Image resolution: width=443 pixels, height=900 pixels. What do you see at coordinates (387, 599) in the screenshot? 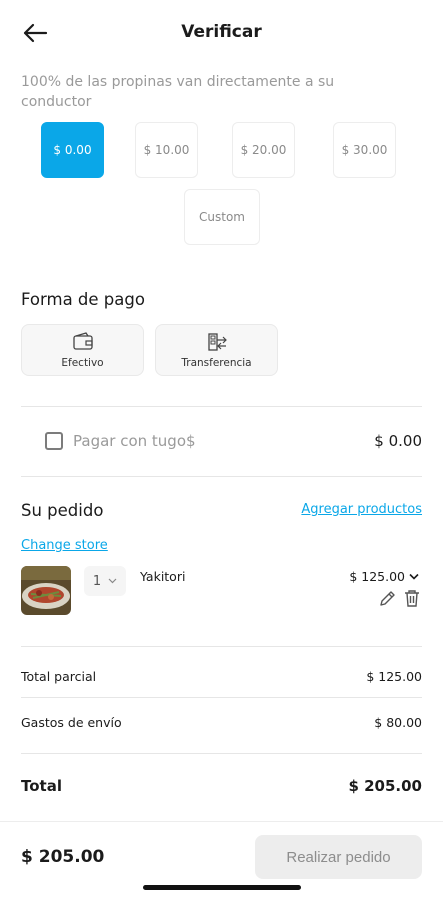
I see `edit-pencil-icon` at bounding box center [387, 599].